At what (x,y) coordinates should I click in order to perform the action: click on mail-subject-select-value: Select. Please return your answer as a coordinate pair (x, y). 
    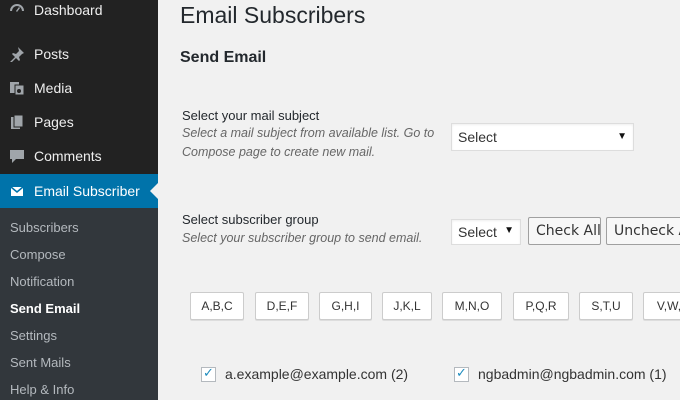
    Looking at the image, I should click on (477, 137).